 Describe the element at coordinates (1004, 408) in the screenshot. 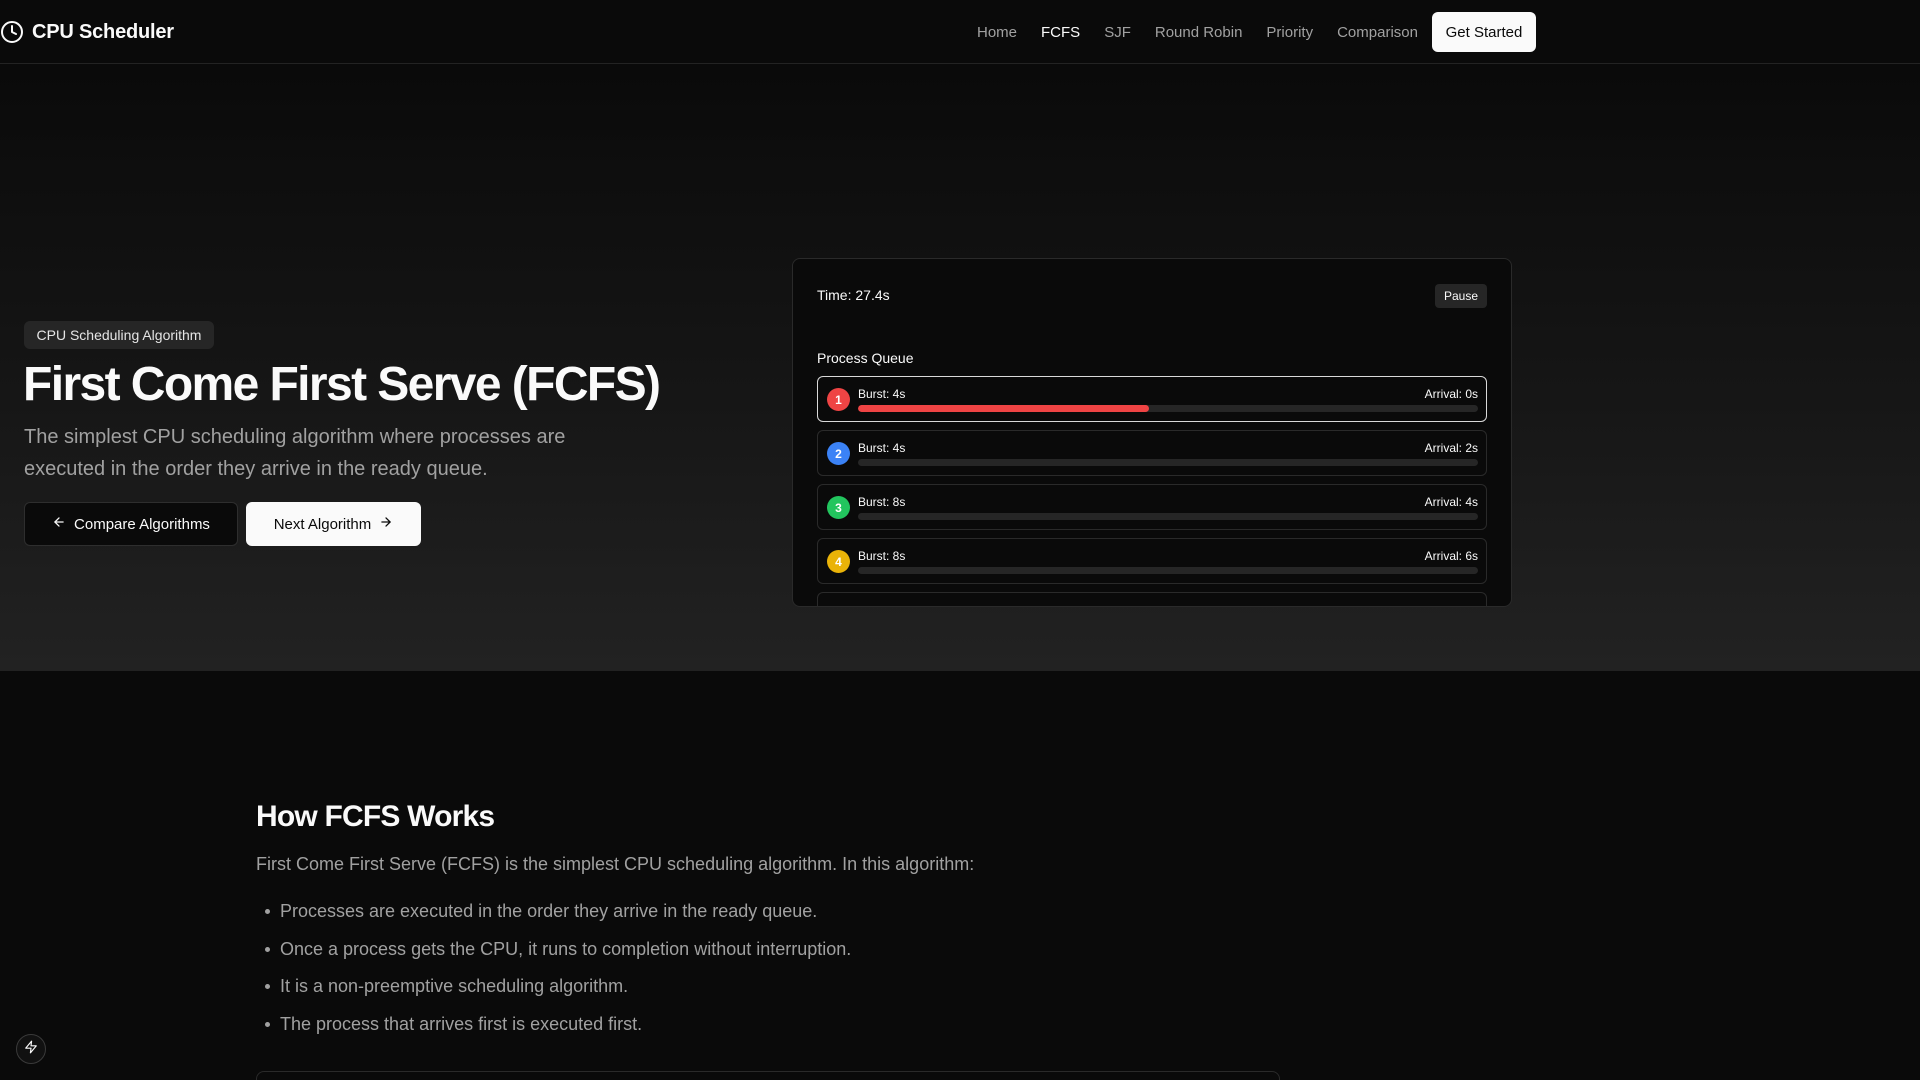

I see `process-progress-fill` at that location.